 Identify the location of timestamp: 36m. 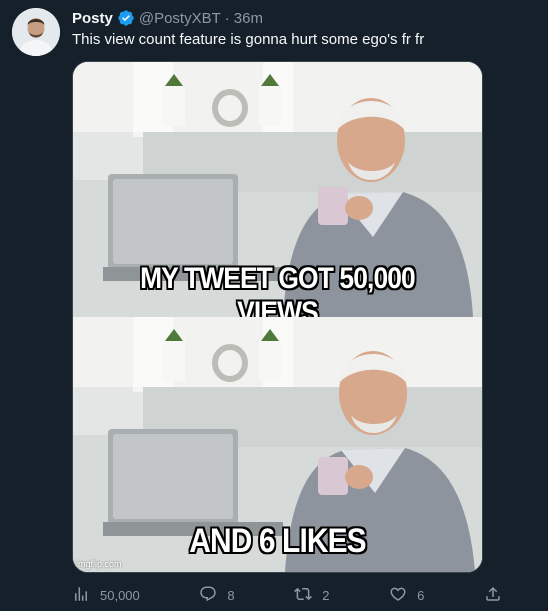
(248, 18).